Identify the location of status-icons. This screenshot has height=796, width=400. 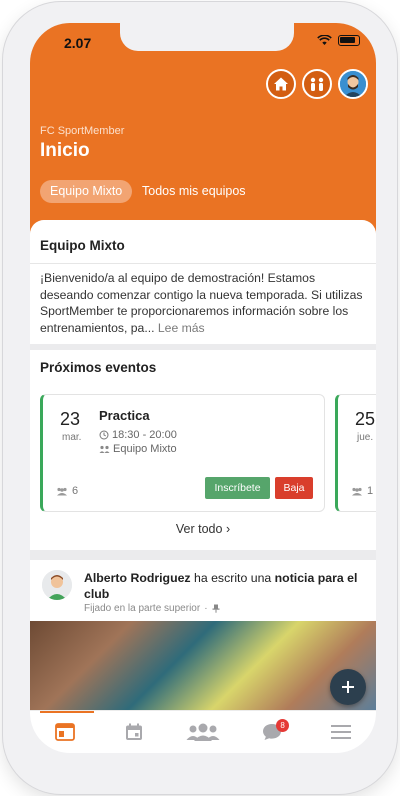
(338, 40).